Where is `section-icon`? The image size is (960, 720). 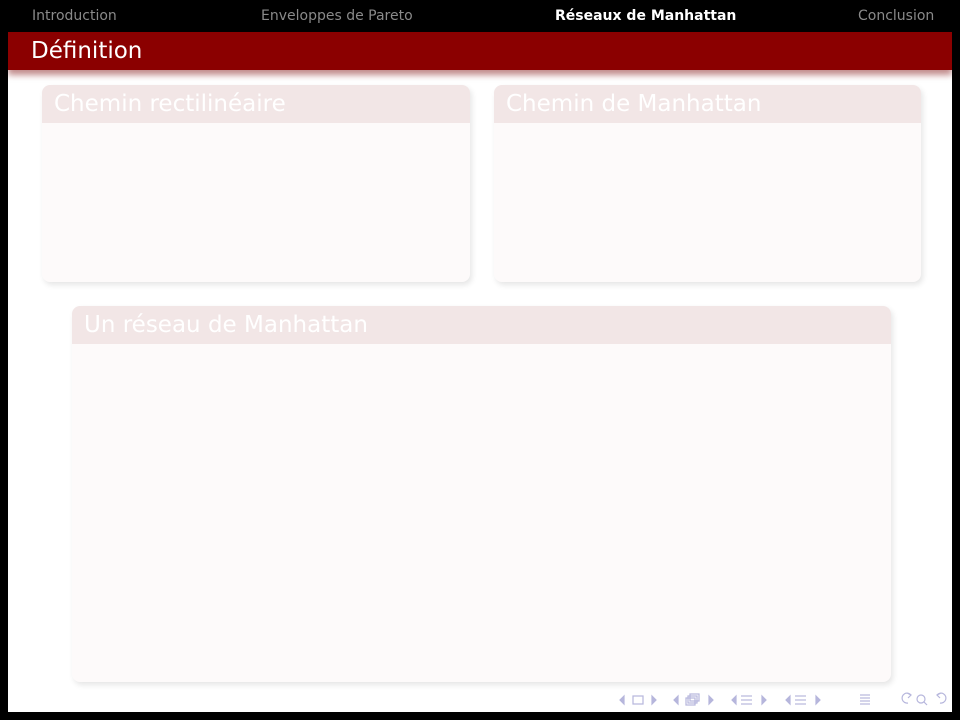 section-icon is located at coordinates (800, 700).